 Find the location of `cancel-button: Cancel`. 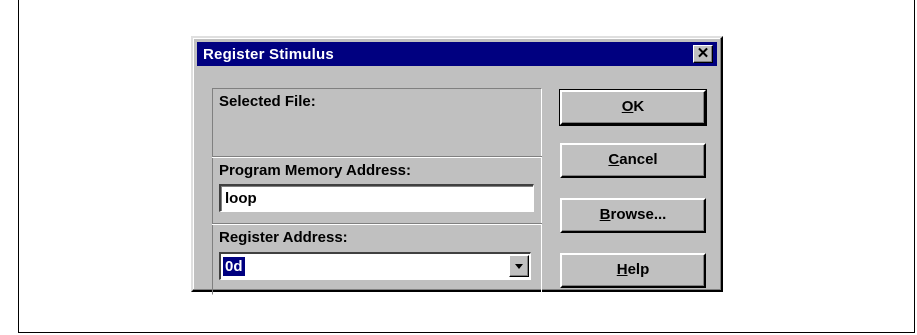

cancel-button: Cancel is located at coordinates (633, 160).